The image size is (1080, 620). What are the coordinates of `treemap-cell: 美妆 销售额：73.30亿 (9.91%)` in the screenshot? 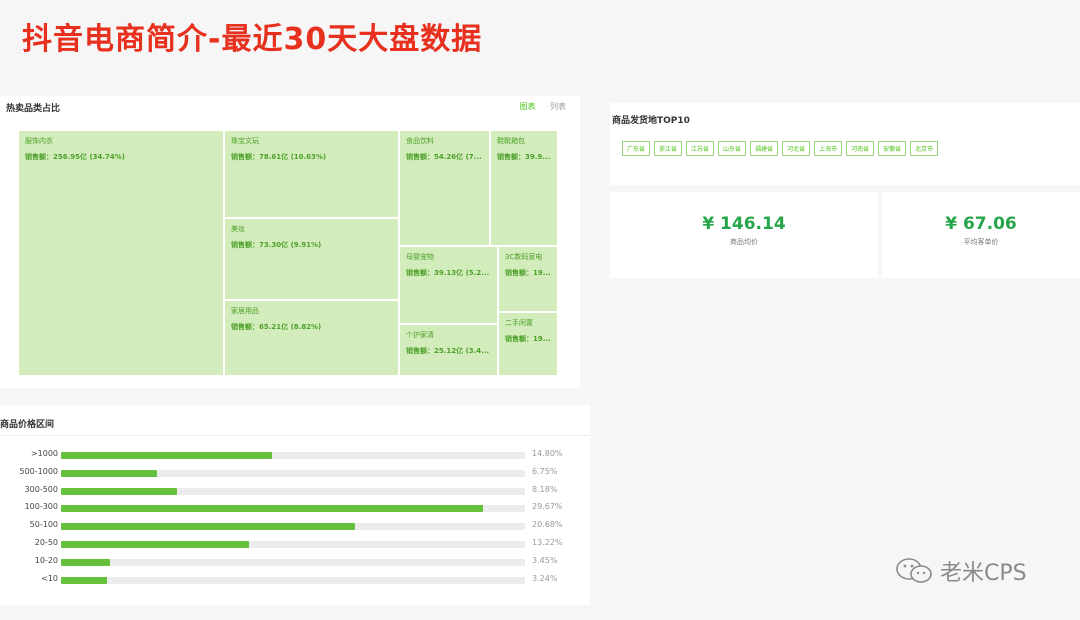 It's located at (311, 259).